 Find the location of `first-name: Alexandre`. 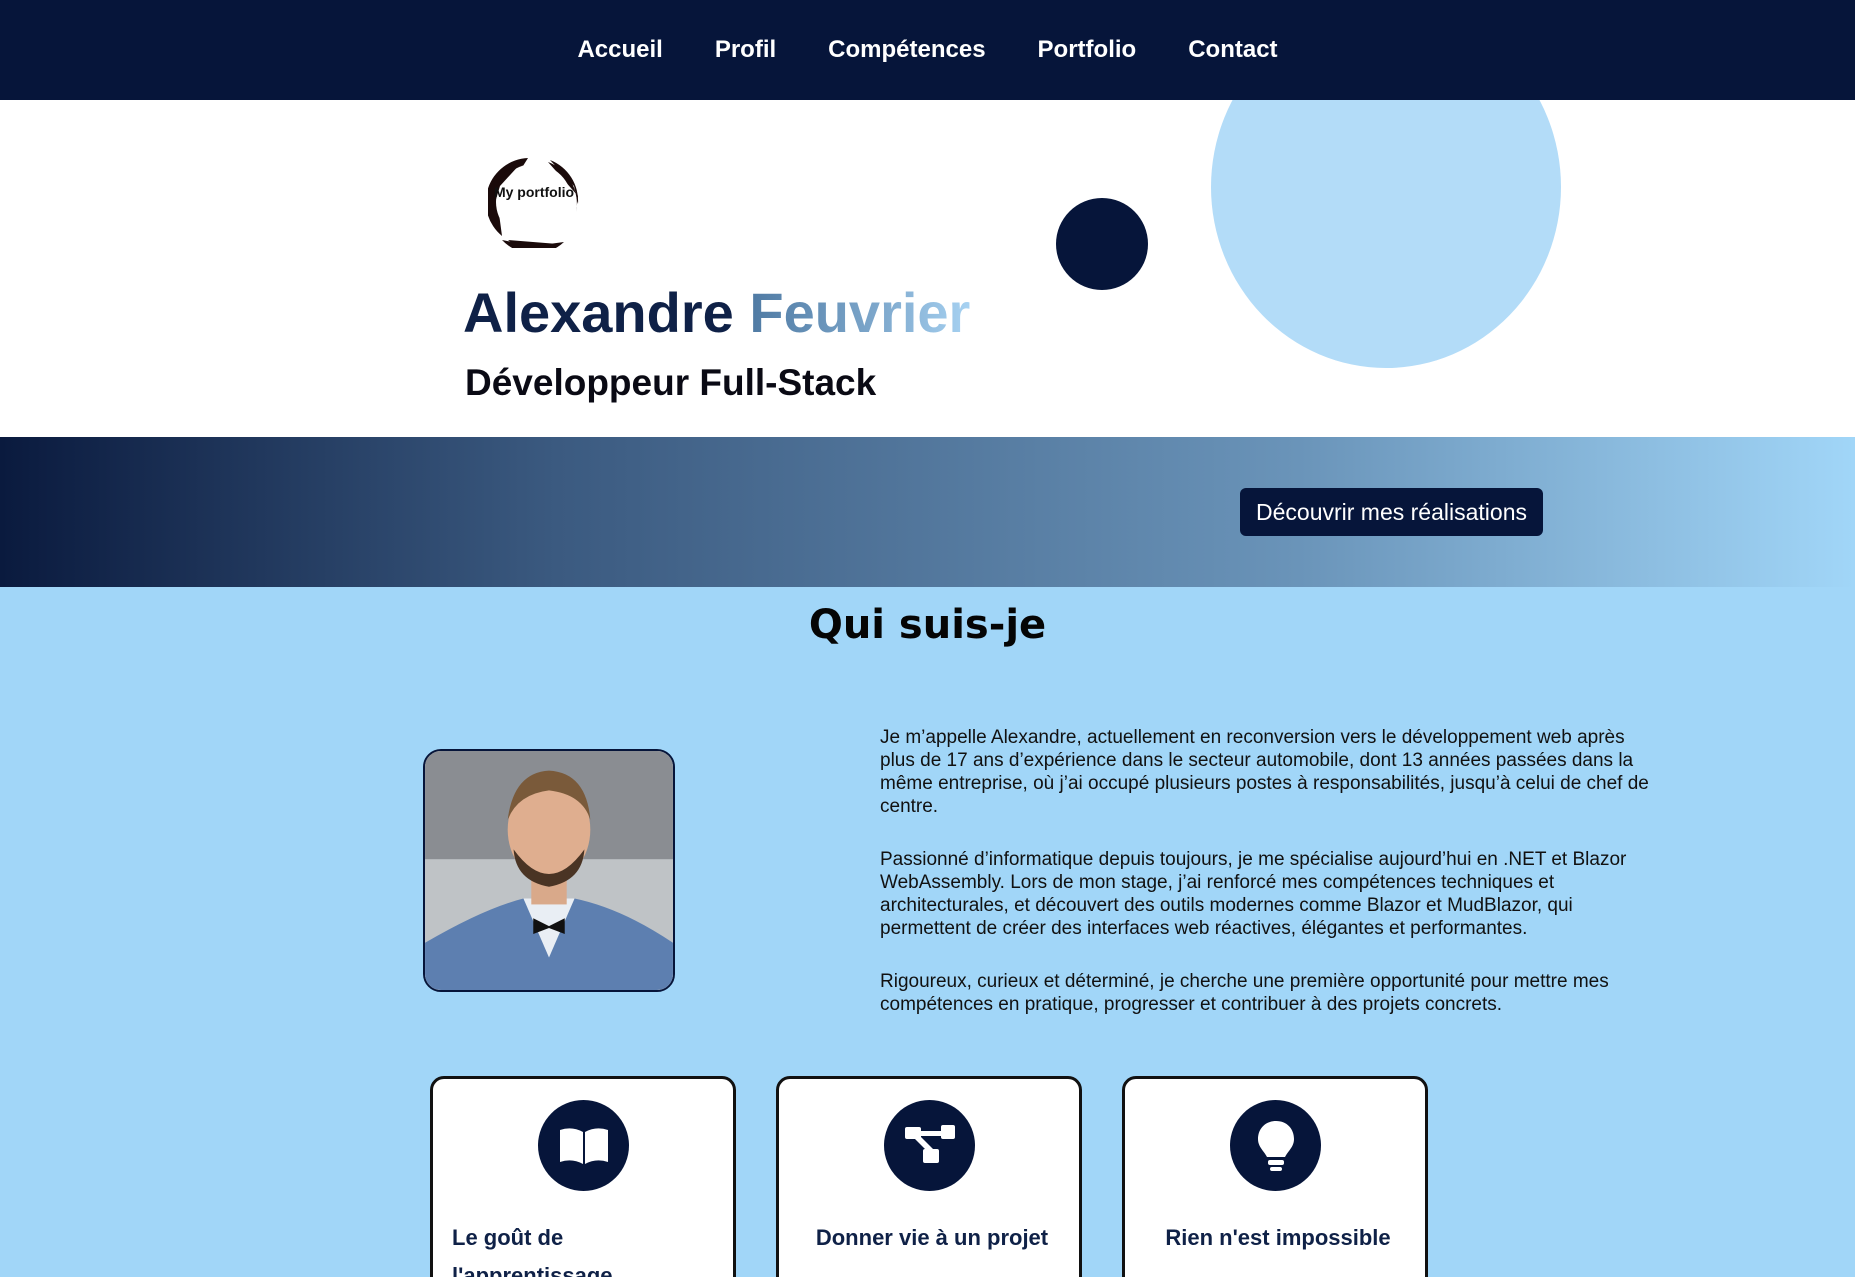

first-name: Alexandre is located at coordinates (598, 312).